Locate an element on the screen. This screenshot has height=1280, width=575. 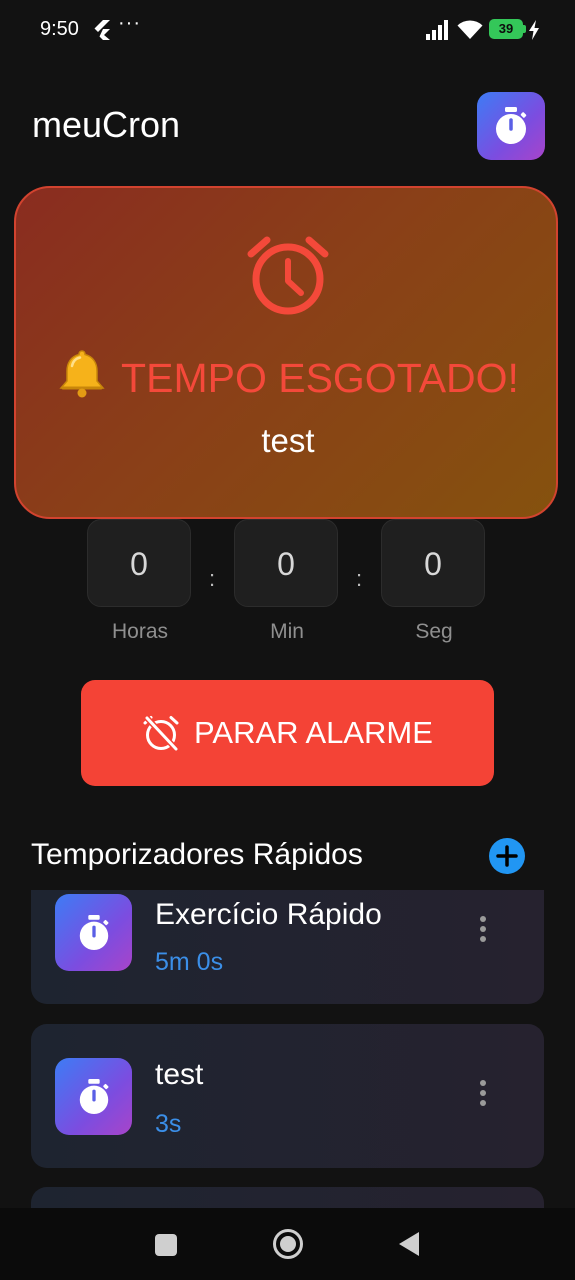
plus-icon is located at coordinates (507, 856).